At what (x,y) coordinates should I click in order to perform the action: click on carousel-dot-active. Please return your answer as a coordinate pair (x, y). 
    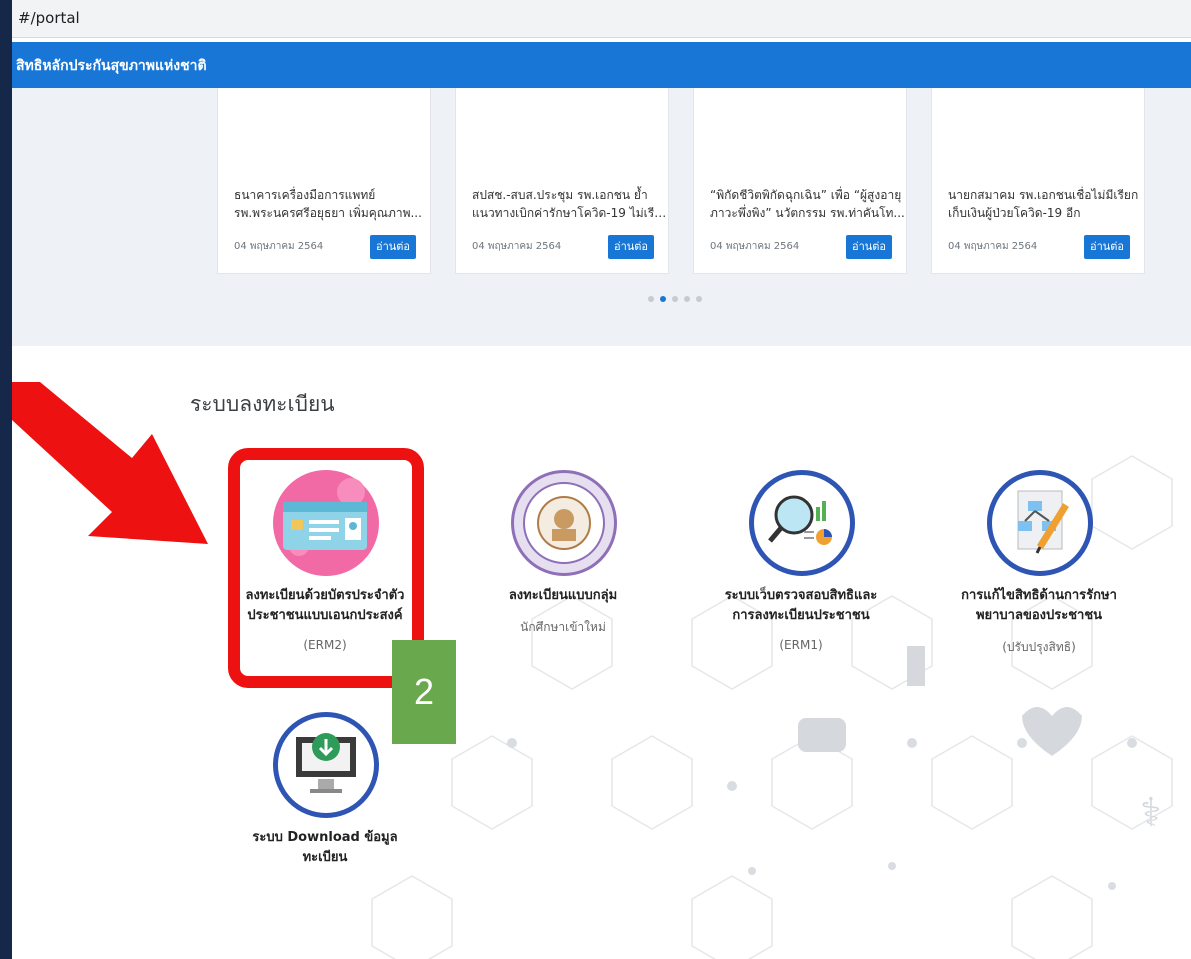
    Looking at the image, I should click on (663, 299).